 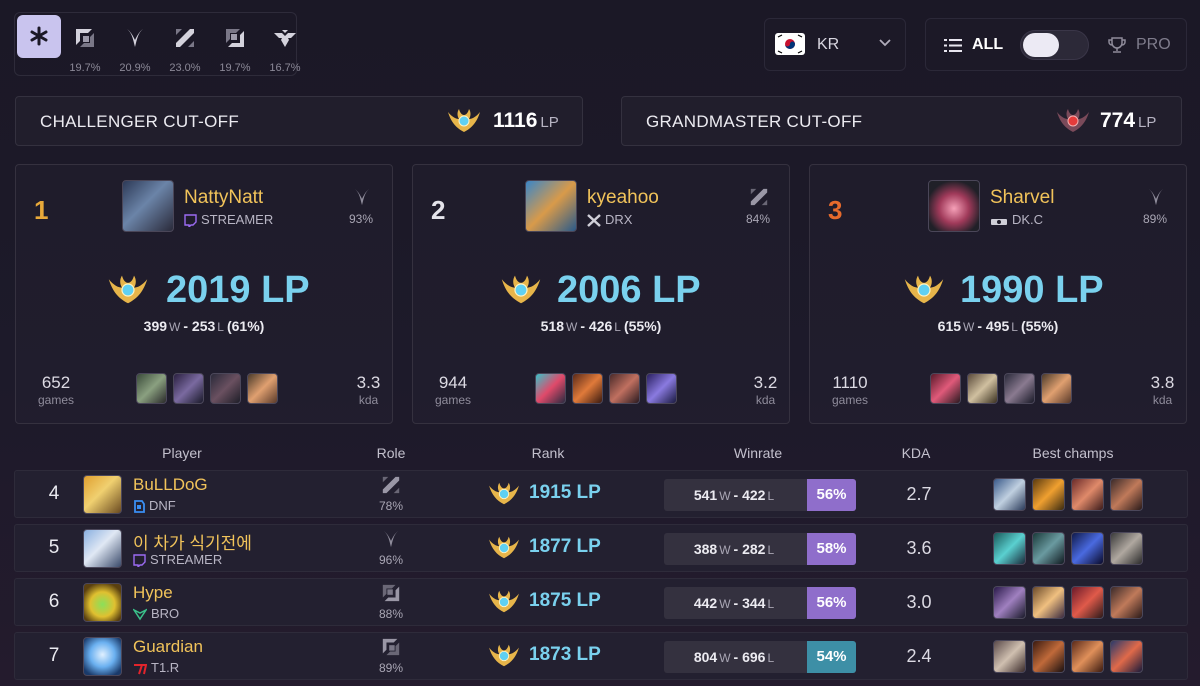 I want to click on role-pct: 89%, so click(x=1155, y=219).